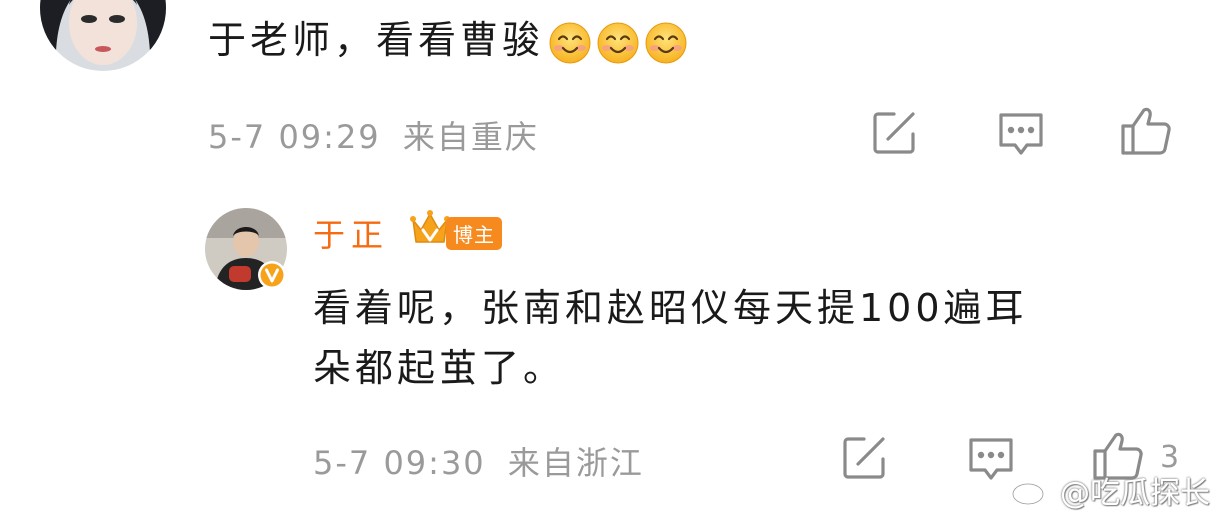 Image resolution: width=1224 pixels, height=515 pixels. I want to click on comment-meta: 5-7 09:29 来自重庆, so click(373, 135).